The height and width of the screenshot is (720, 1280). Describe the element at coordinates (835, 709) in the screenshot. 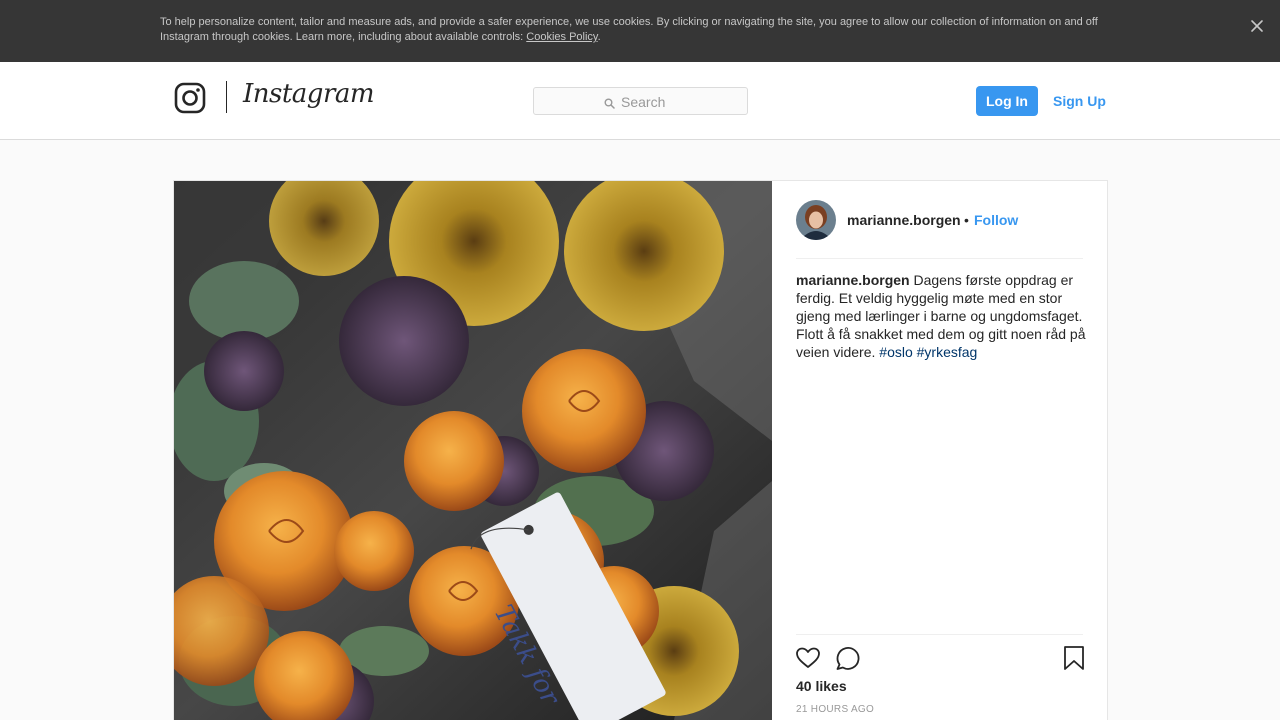

I see `post-timestamp: 21 HOURS AGO` at that location.